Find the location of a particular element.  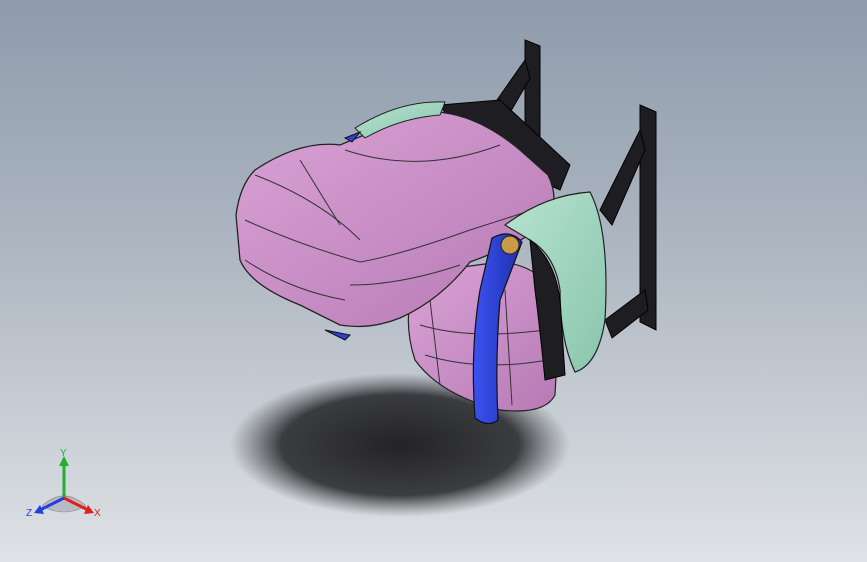

recliner-pivot is located at coordinates (510, 245).